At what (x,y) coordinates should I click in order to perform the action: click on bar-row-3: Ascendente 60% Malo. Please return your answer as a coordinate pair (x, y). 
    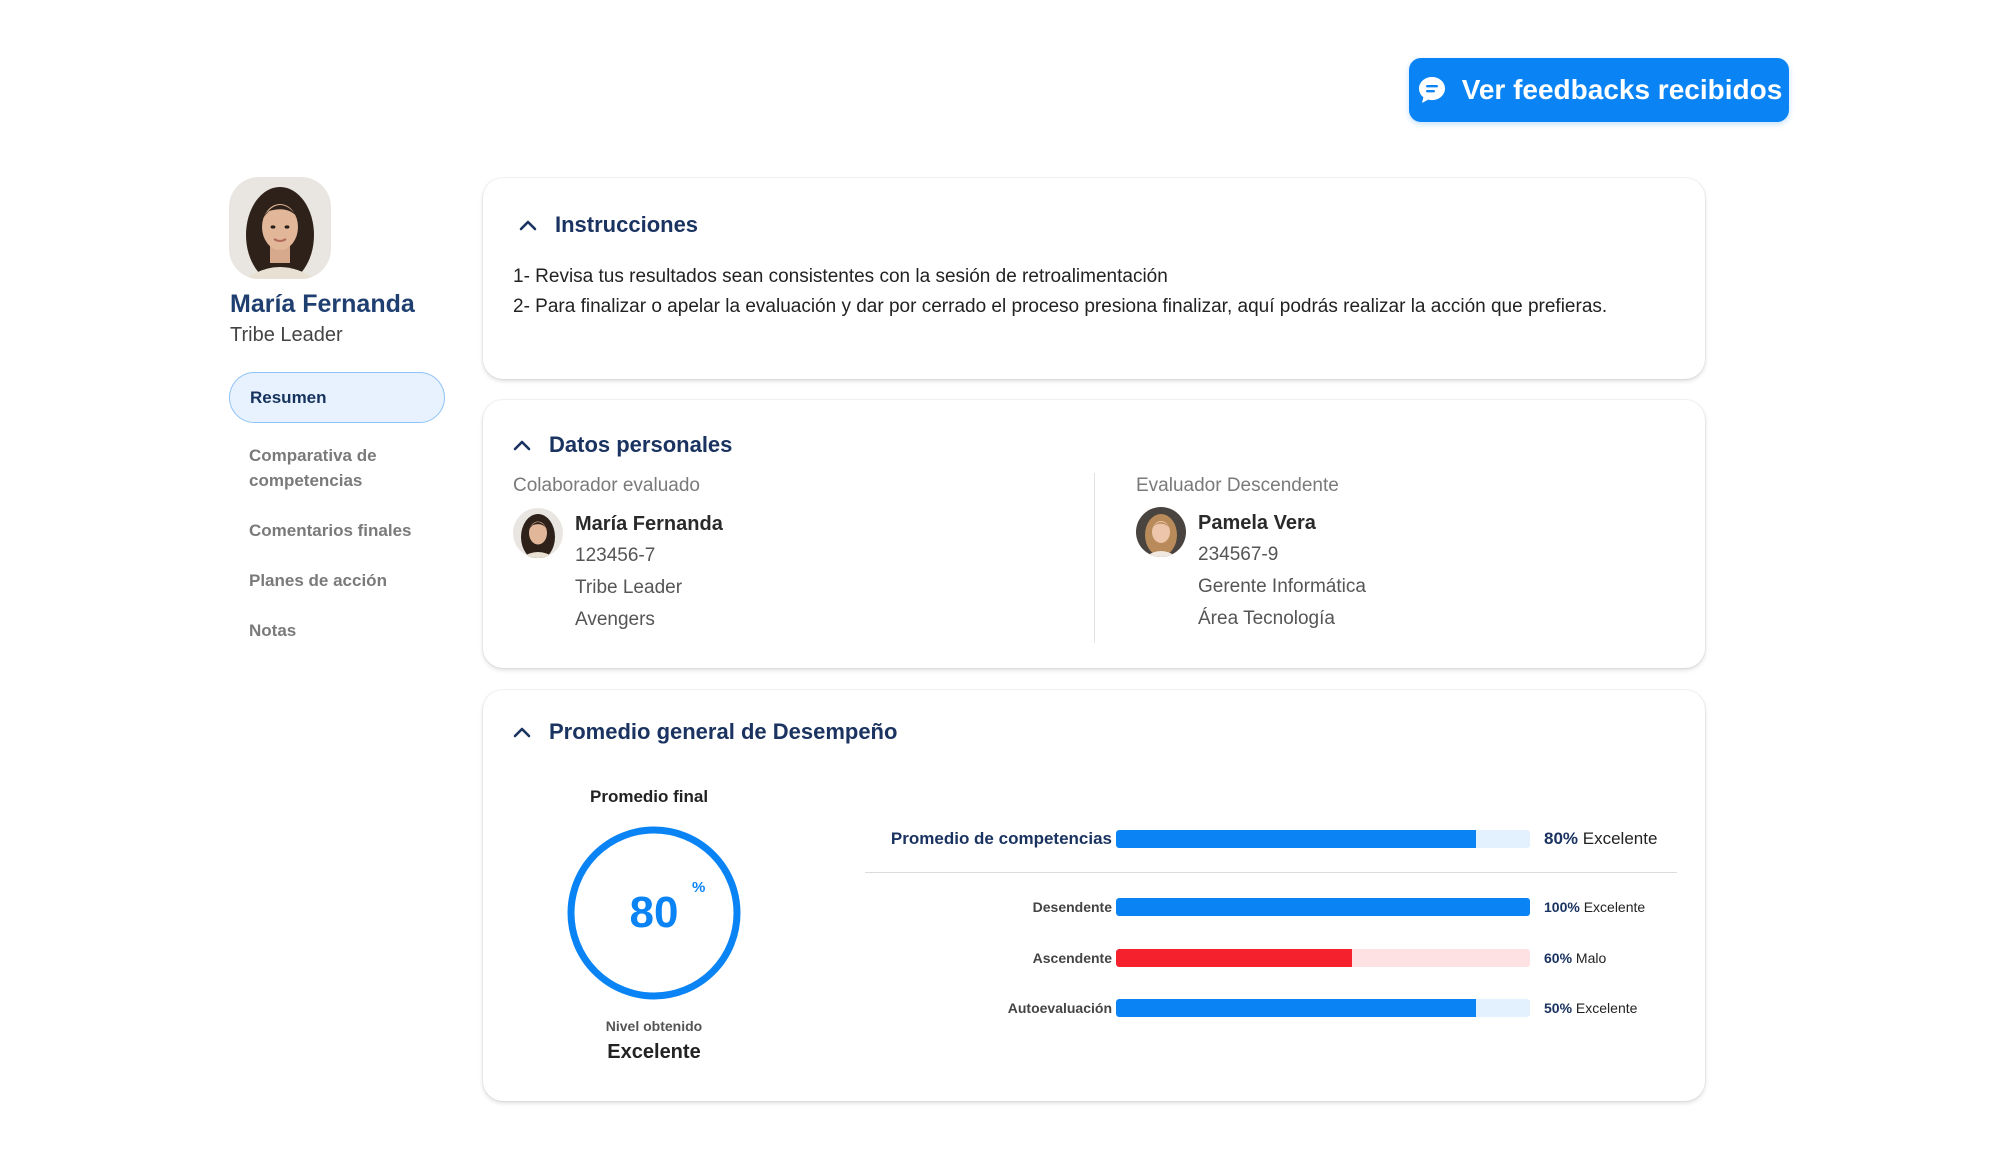
    Looking at the image, I should click on (1266, 958).